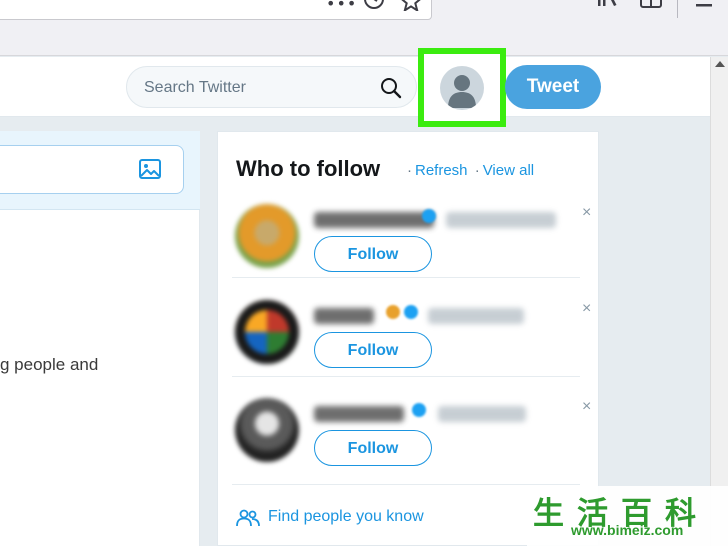  Describe the element at coordinates (393, 312) in the screenshot. I see `emoji-badge-icon` at that location.